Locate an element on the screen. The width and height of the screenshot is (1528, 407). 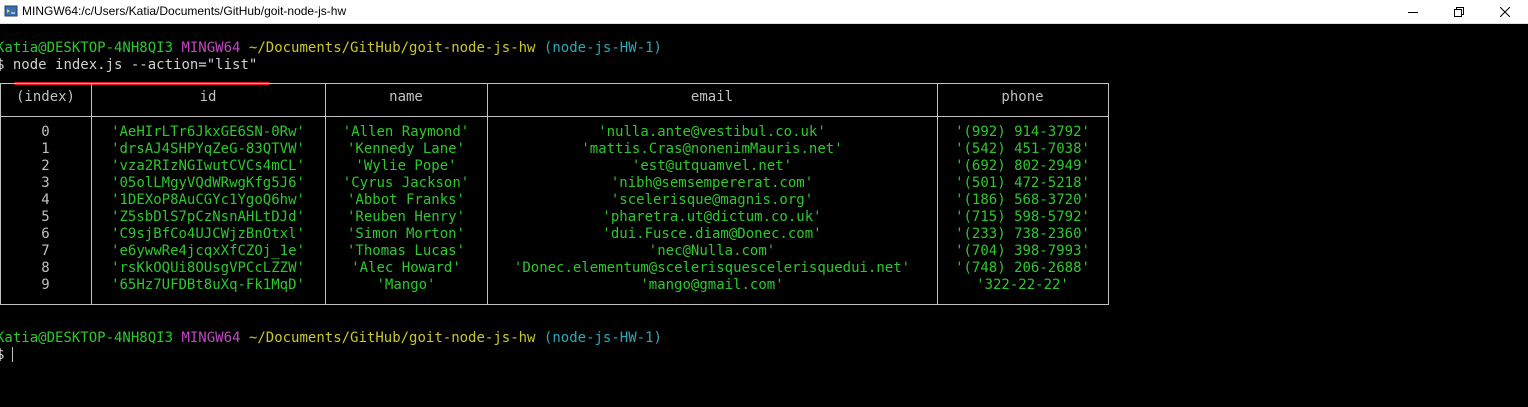
text-cursor is located at coordinates (12, 354).